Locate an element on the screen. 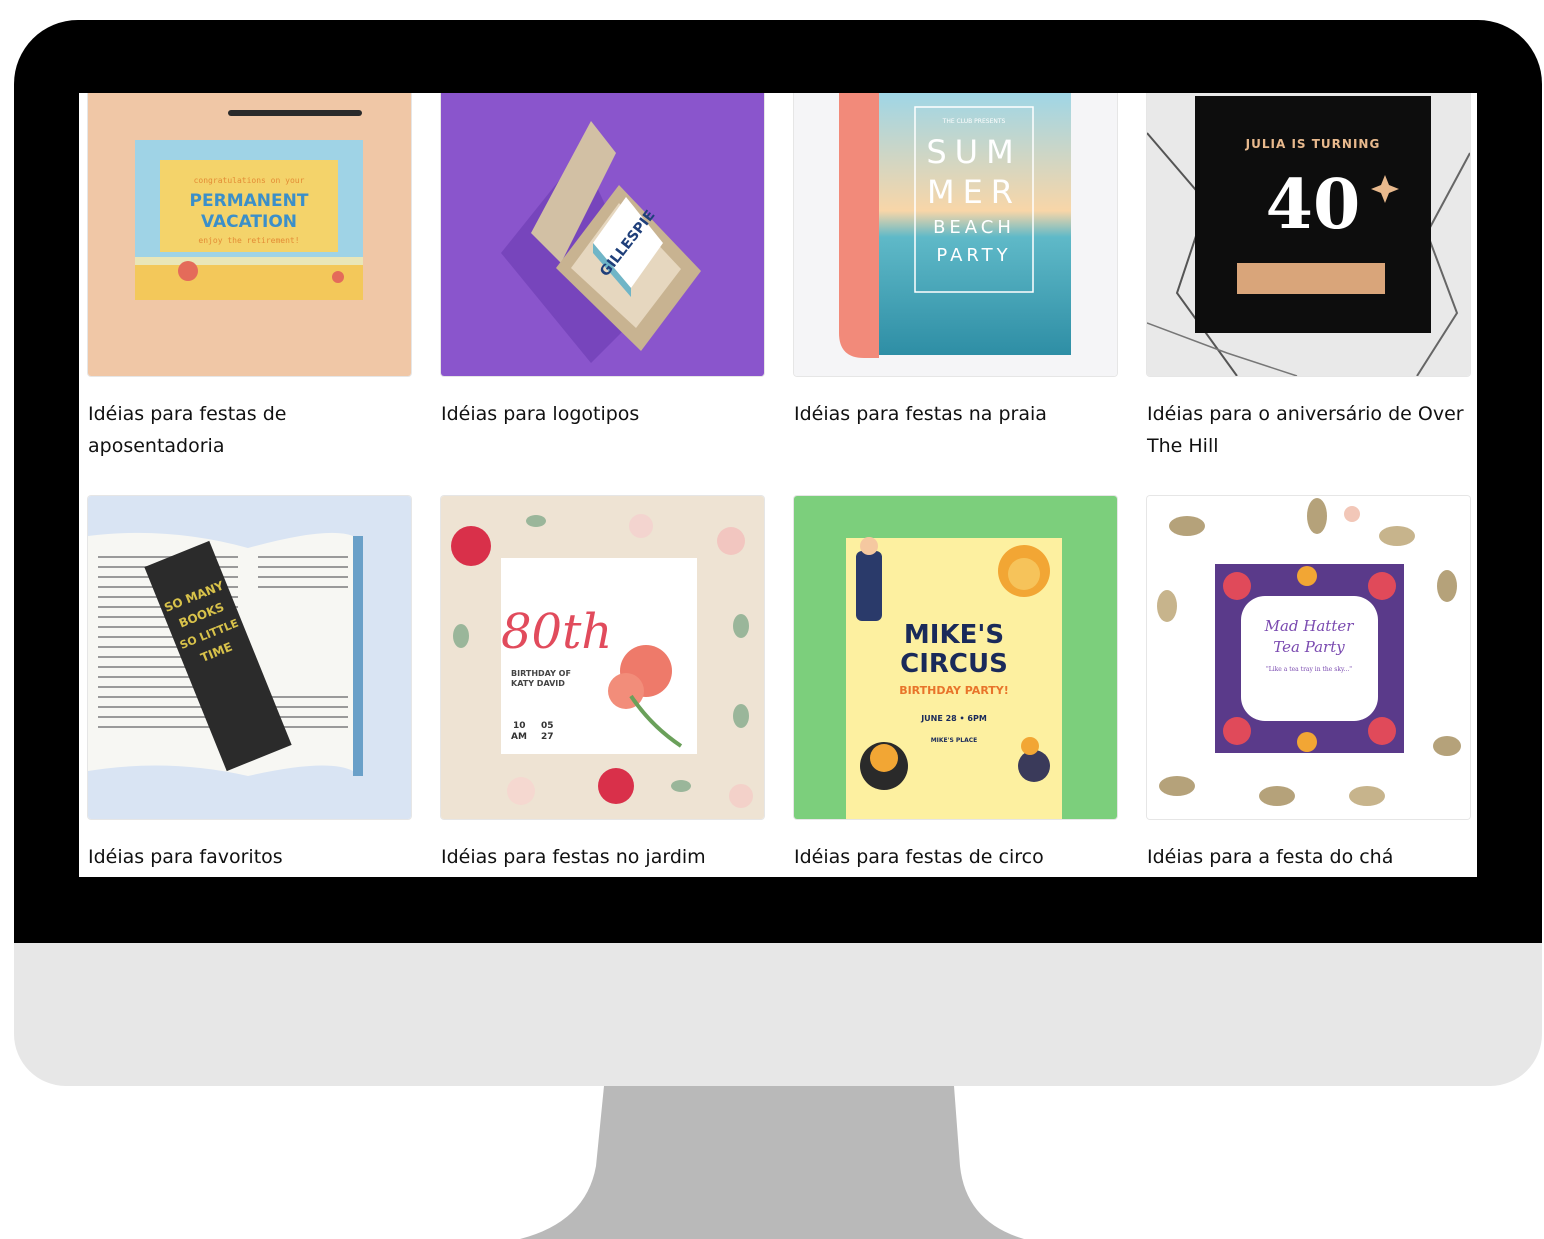 Image resolution: width=1544 pixels, height=1239 pixels. circus-line1: MIKE'S is located at coordinates (954, 635).